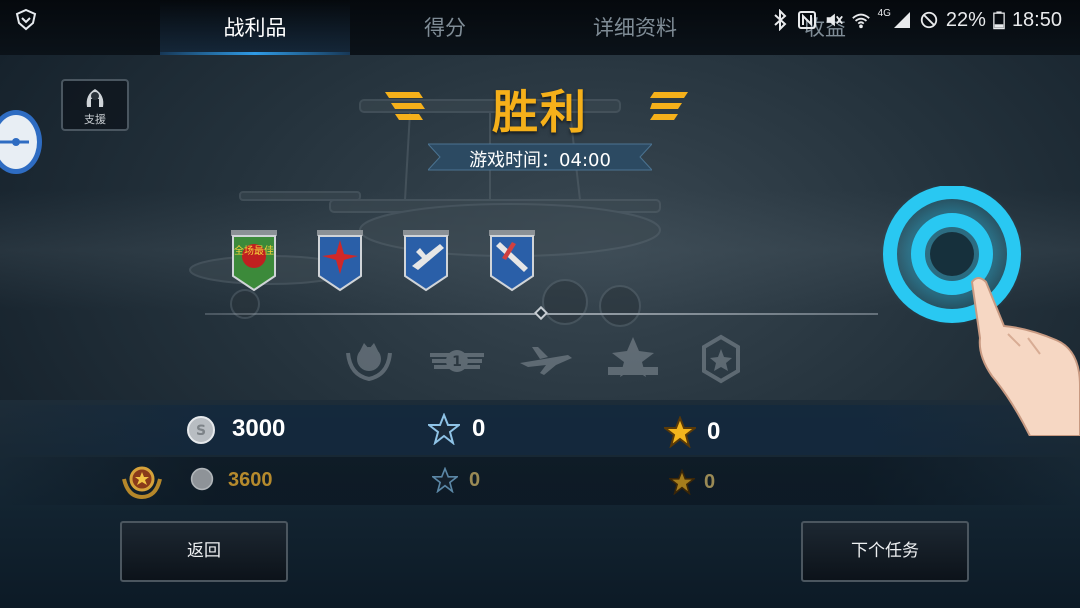  I want to click on tab-details: 详细资料, so click(635, 27).